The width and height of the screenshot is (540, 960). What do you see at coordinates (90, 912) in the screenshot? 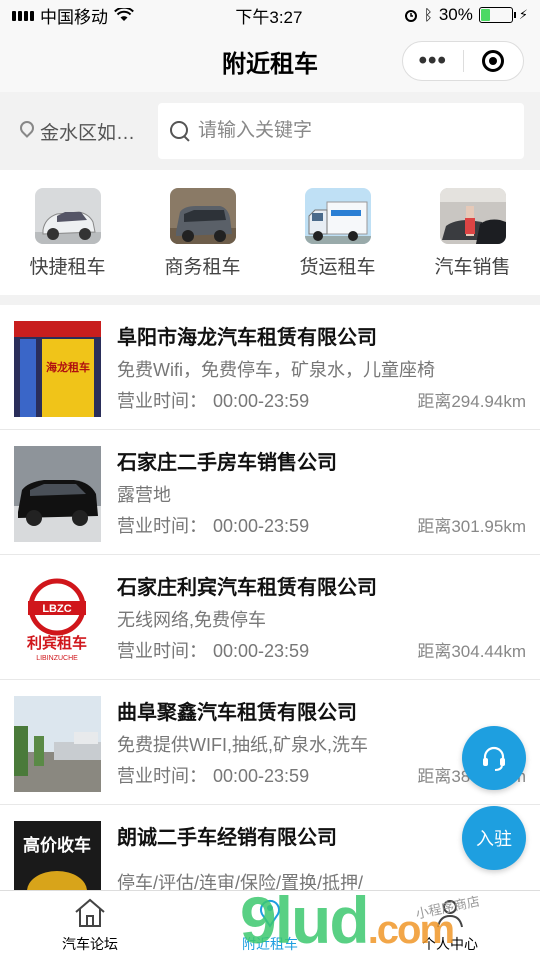
I see `home-icon` at bounding box center [90, 912].